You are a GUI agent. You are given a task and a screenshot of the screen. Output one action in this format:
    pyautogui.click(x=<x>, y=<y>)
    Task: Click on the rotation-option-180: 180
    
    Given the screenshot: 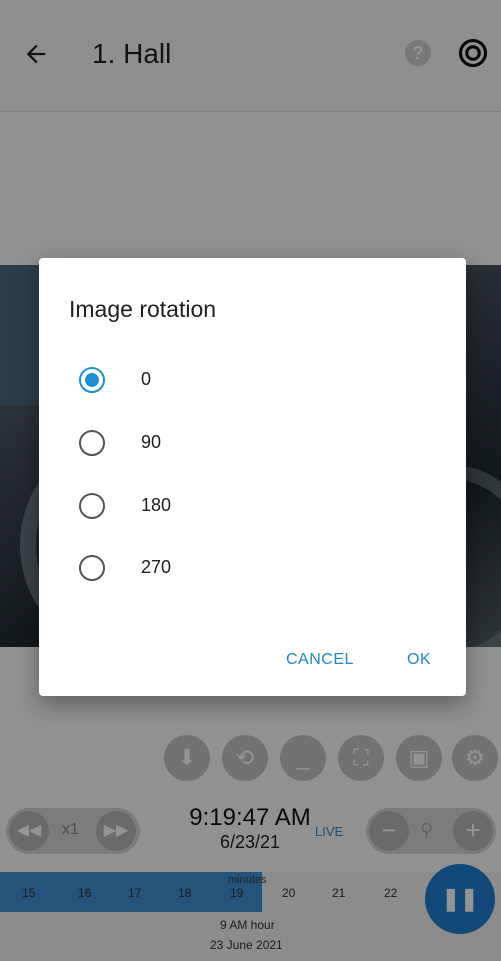 What is the action you would take?
    pyautogui.click(x=249, y=506)
    